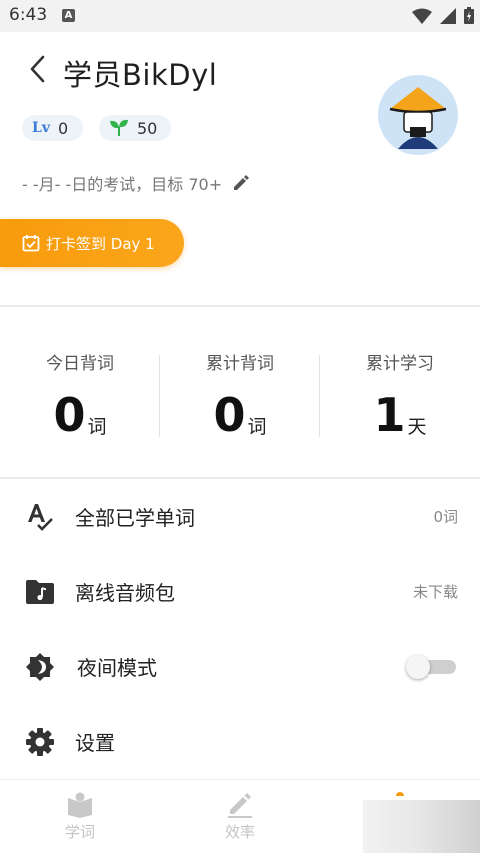 This screenshot has width=480, height=853. Describe the element at coordinates (400, 794) in the screenshot. I see `active-tab-indicator` at that location.